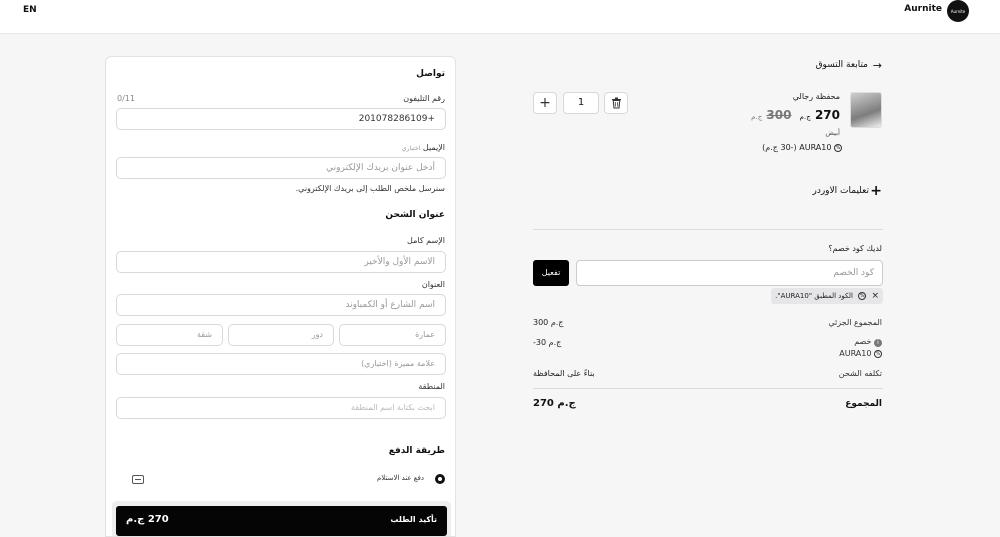 Image resolution: width=1000 pixels, height=537 pixels. Describe the element at coordinates (430, 74) in the screenshot. I see `contact-title: تواصل` at that location.